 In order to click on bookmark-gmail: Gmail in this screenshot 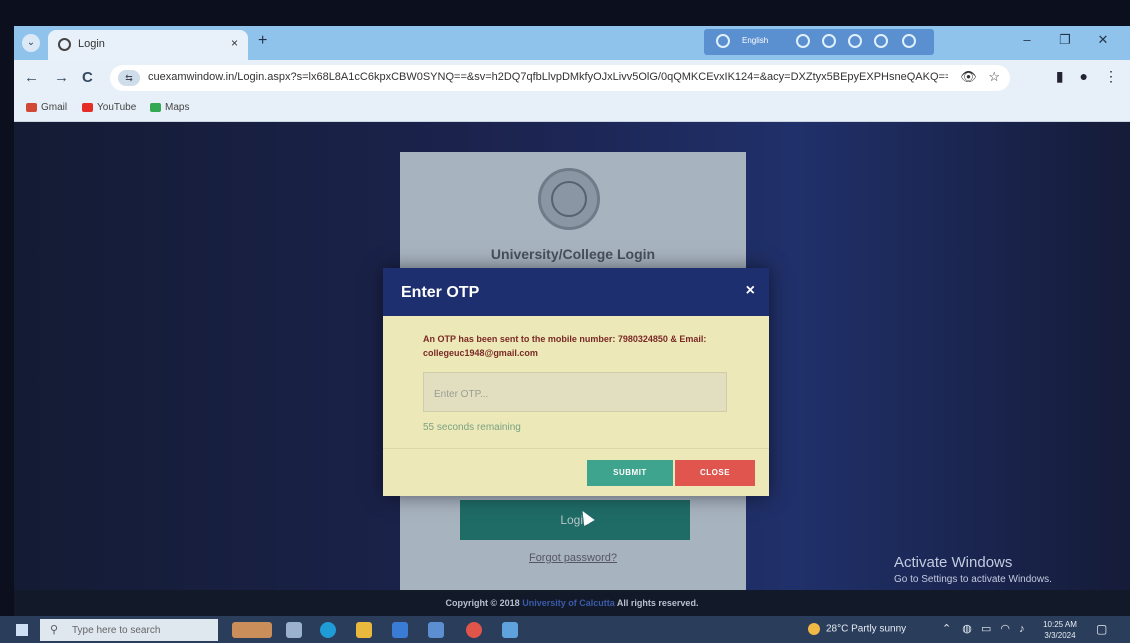, I will do `click(46, 107)`.